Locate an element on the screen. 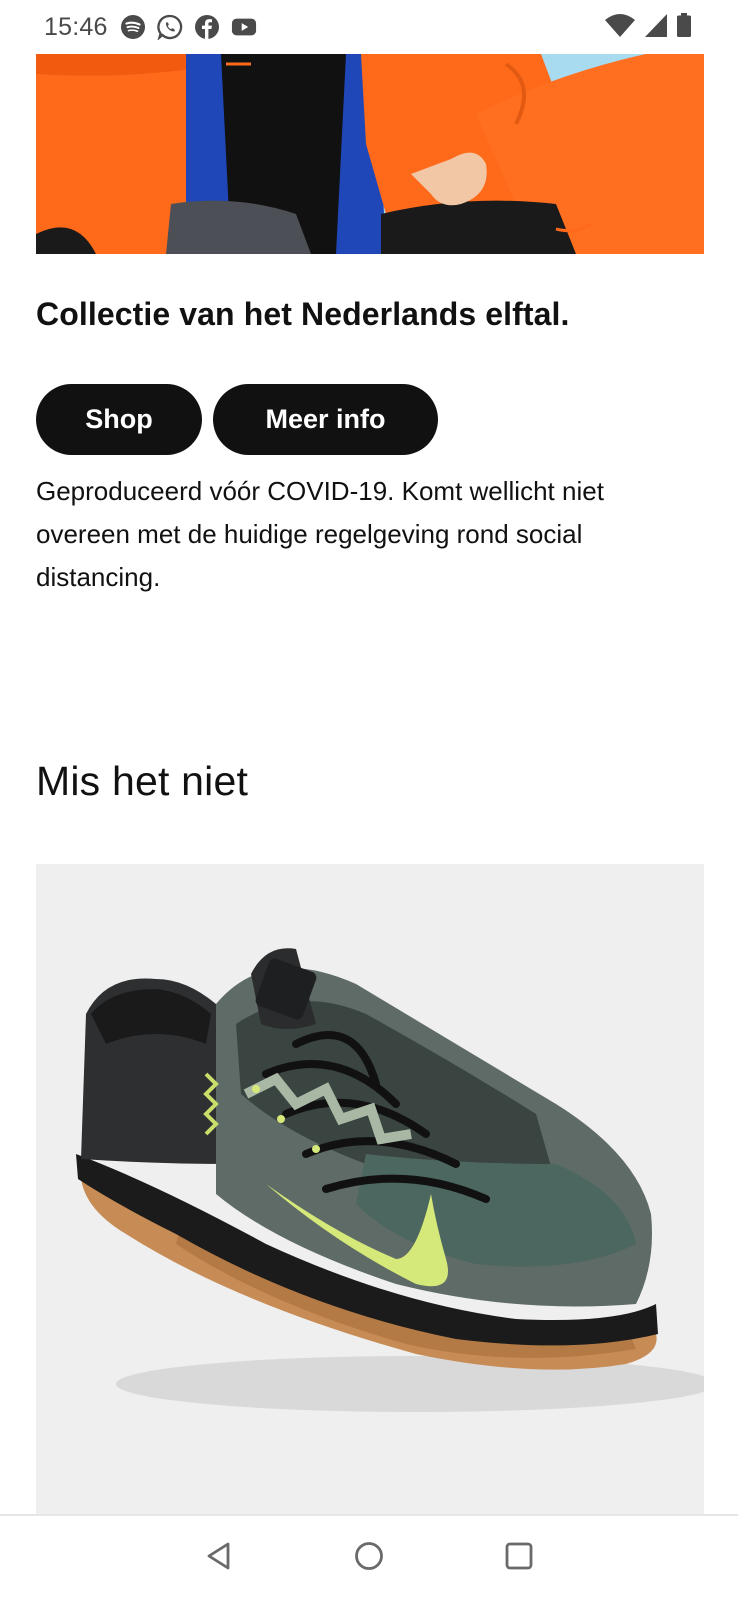  cellular-signal-icon is located at coordinates (656, 27).